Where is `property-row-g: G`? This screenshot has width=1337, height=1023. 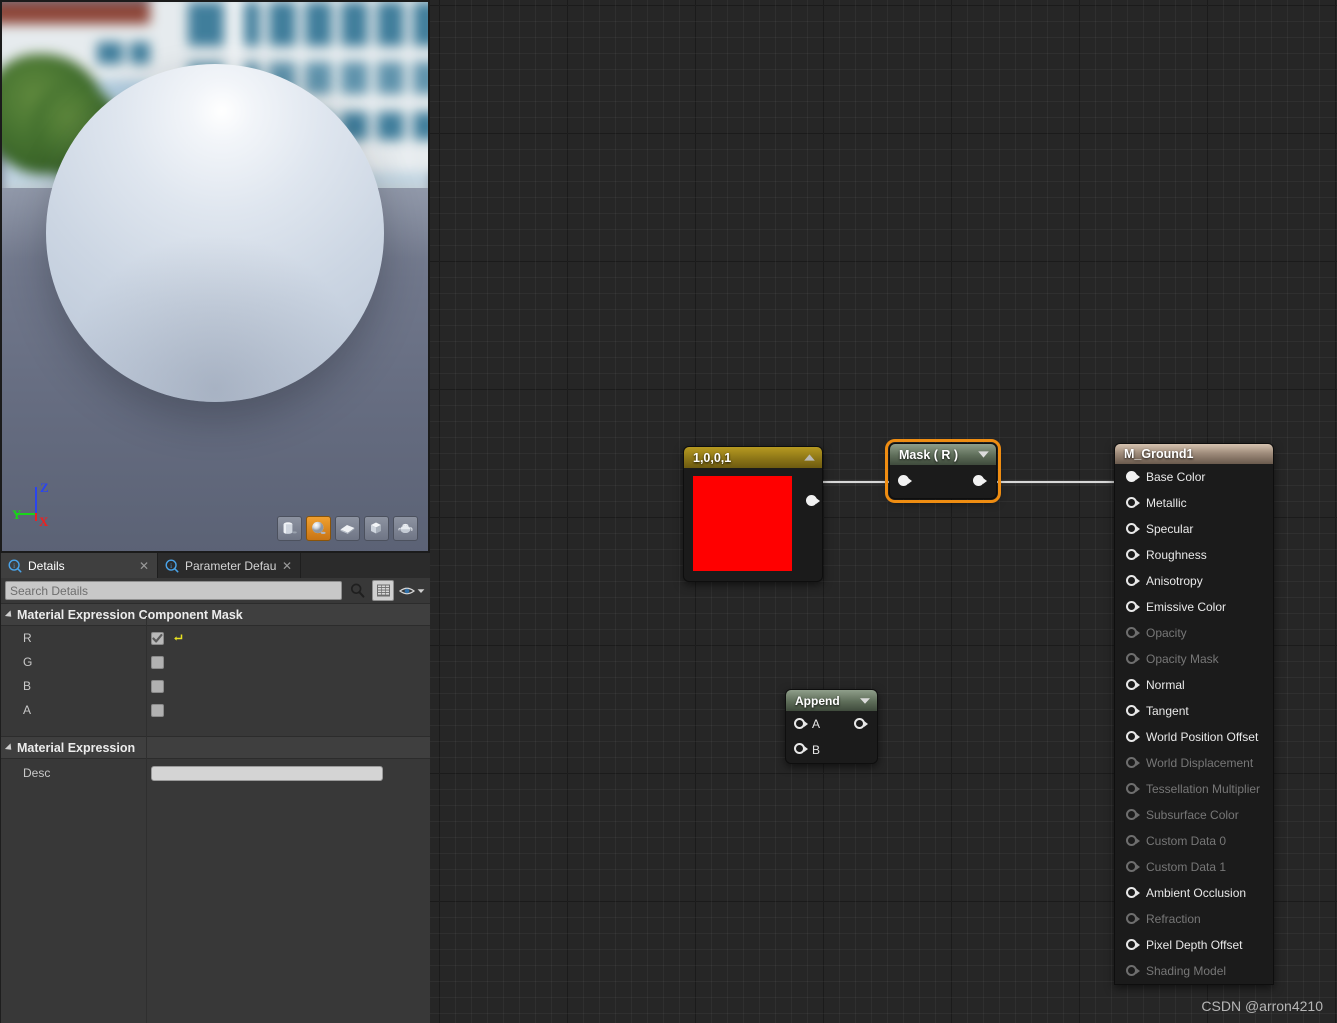
property-row-g: G is located at coordinates (215, 662).